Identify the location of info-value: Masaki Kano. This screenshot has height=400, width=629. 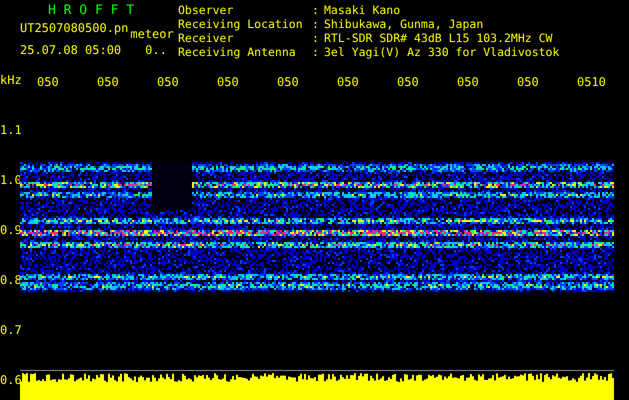
(363, 11).